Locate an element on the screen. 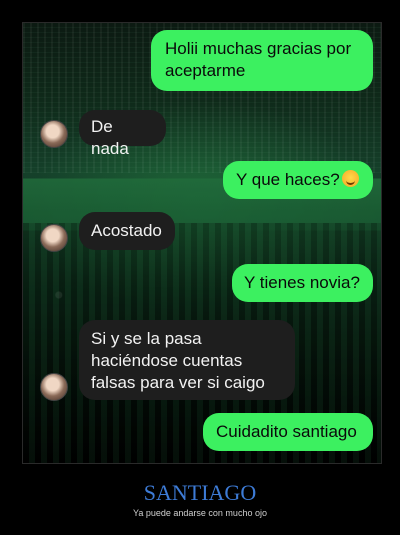 This screenshot has width=400, height=535. caption-subtitle: Ya puede andarse con mucho ojo is located at coordinates (200, 513).